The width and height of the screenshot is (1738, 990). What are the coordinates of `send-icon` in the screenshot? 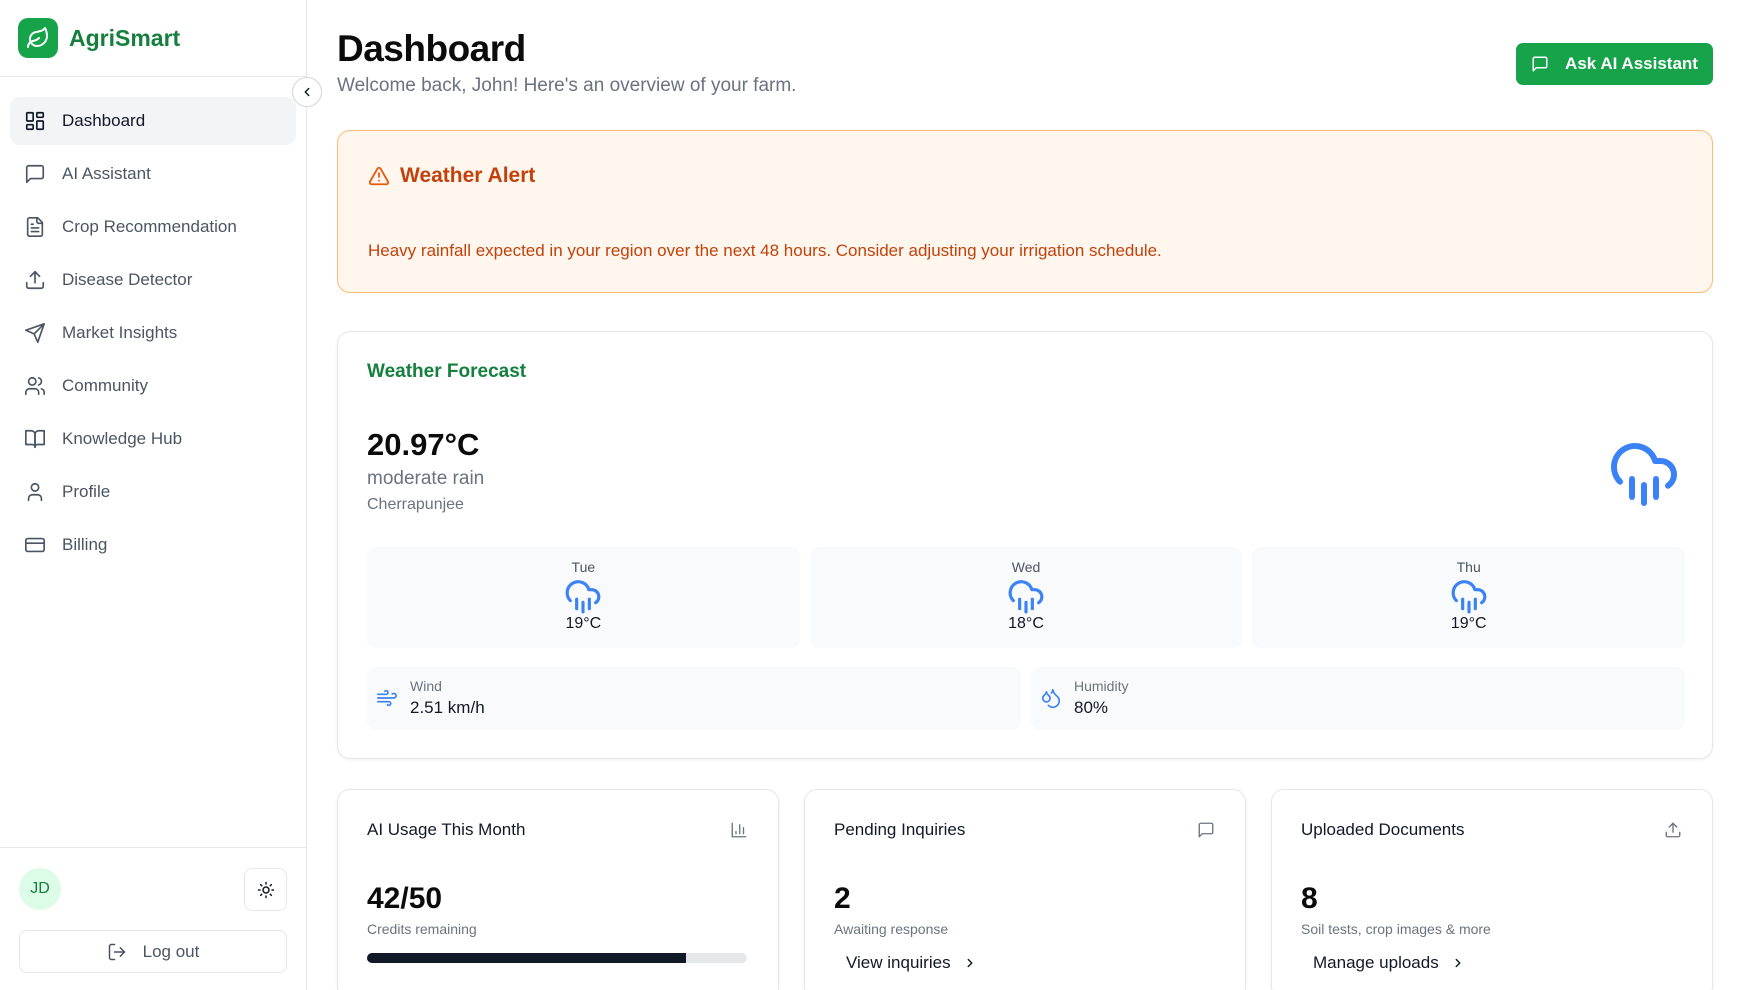 It's located at (35, 333).